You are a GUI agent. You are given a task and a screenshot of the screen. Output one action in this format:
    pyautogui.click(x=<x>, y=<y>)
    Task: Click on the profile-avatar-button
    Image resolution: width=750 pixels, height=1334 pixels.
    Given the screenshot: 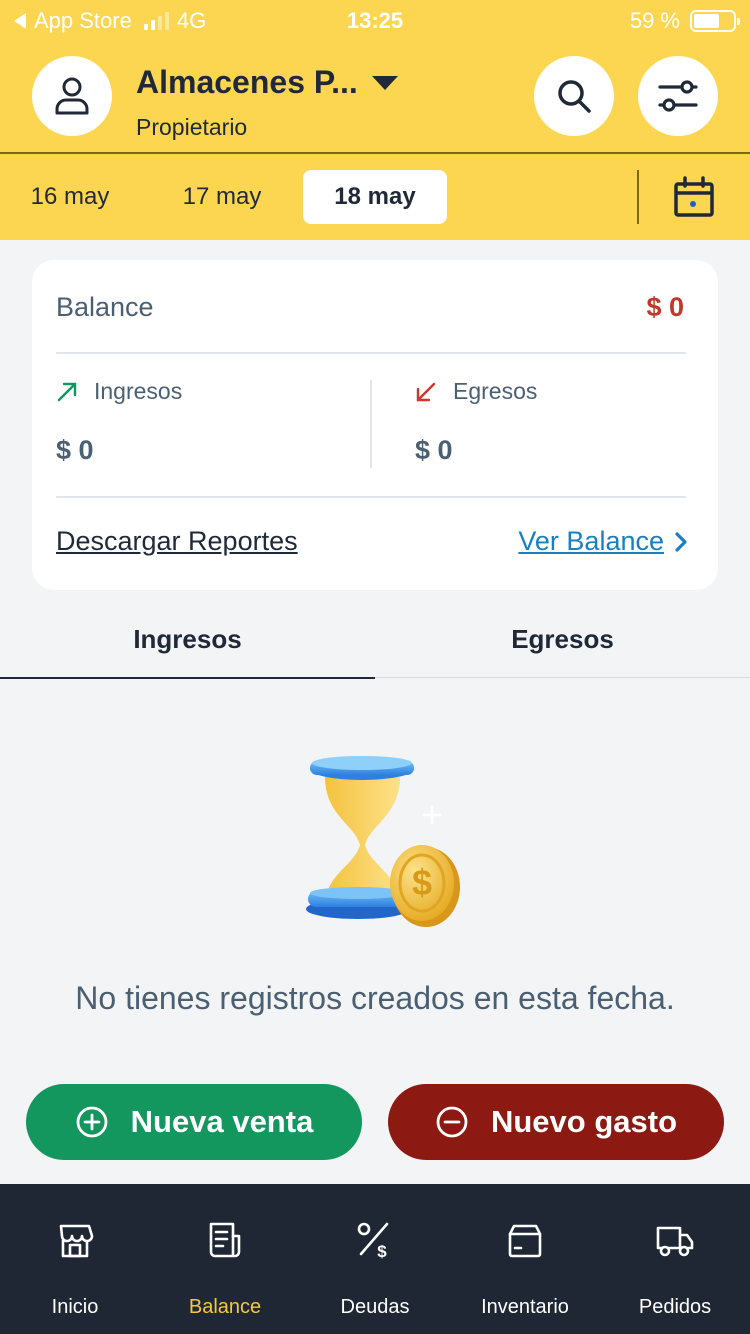 What is the action you would take?
    pyautogui.click(x=72, y=96)
    